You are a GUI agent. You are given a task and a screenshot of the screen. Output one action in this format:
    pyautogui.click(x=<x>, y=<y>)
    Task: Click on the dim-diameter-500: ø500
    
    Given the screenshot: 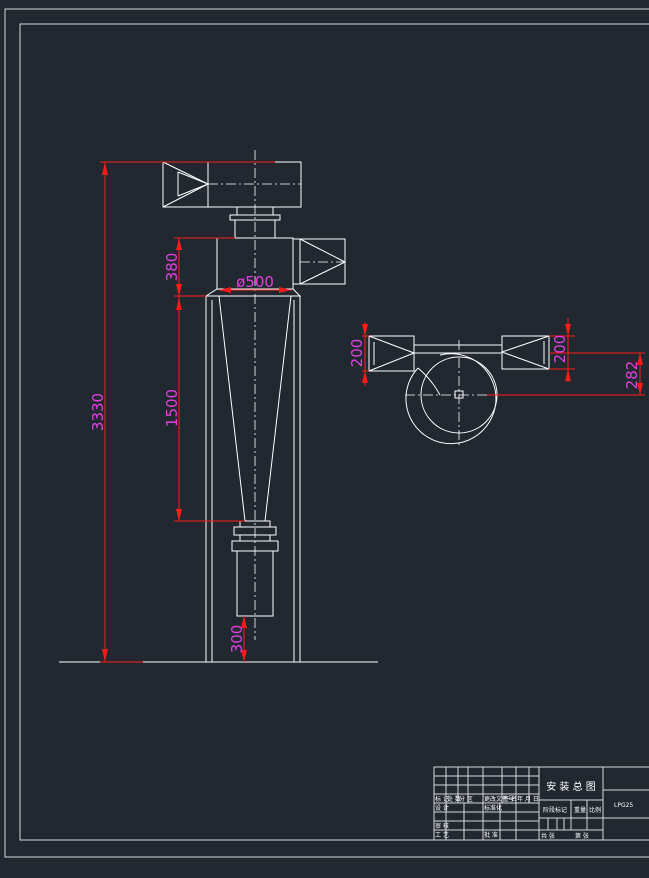 What is the action you would take?
    pyautogui.click(x=255, y=282)
    